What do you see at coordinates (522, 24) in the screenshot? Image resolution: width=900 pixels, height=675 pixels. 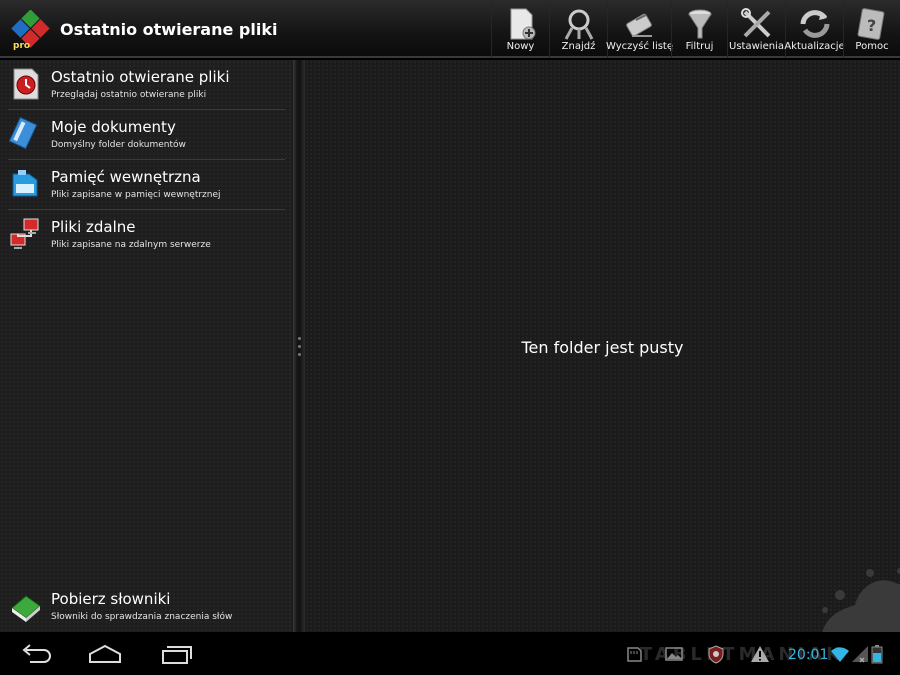 I see `new-document-icon` at bounding box center [522, 24].